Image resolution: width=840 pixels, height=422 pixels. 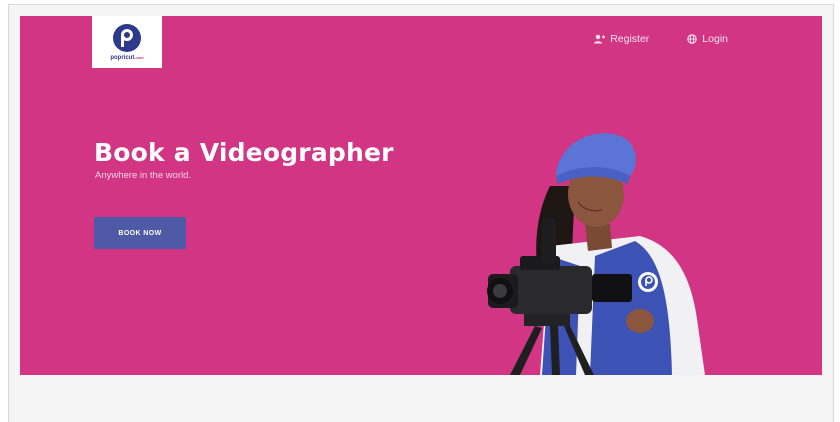 I want to click on register-label: Register, so click(x=630, y=39).